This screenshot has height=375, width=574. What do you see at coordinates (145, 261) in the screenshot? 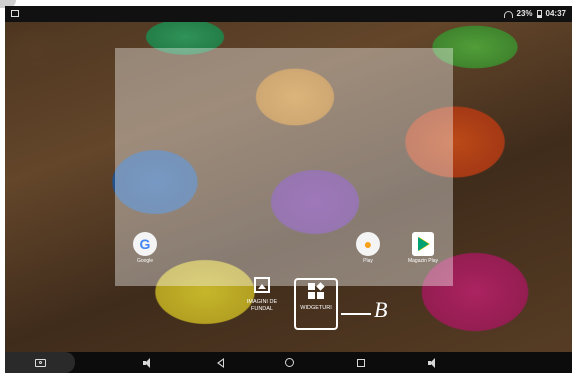
I see `app-label: Google` at bounding box center [145, 261].